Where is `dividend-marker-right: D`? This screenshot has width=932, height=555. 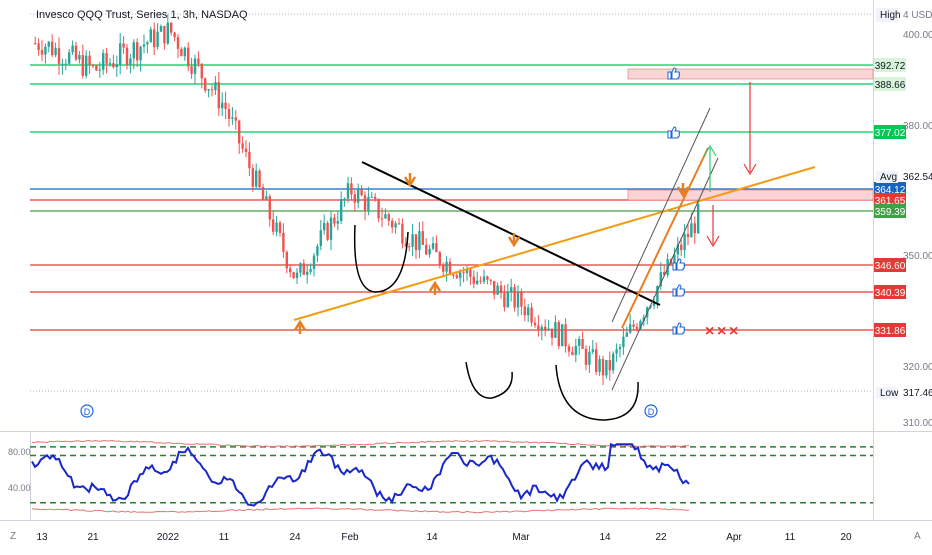 dividend-marker-right: D is located at coordinates (651, 411).